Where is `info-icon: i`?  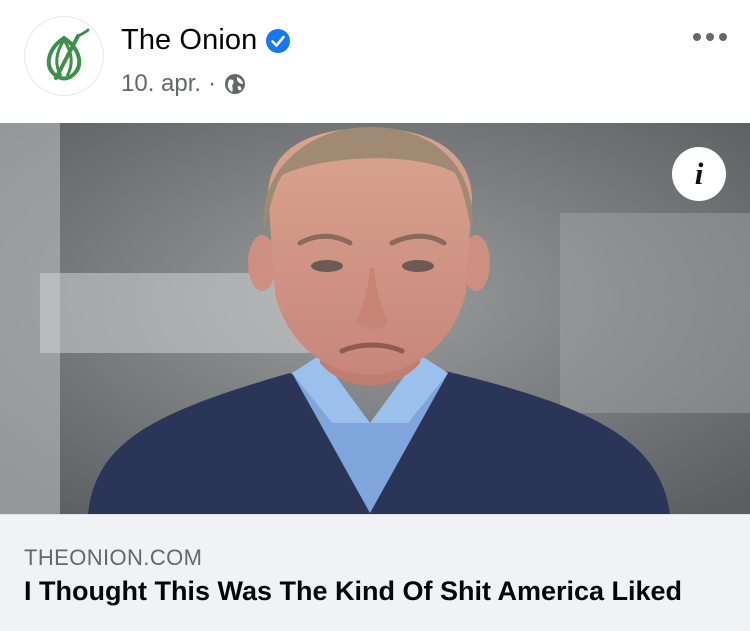 info-icon: i is located at coordinates (699, 173).